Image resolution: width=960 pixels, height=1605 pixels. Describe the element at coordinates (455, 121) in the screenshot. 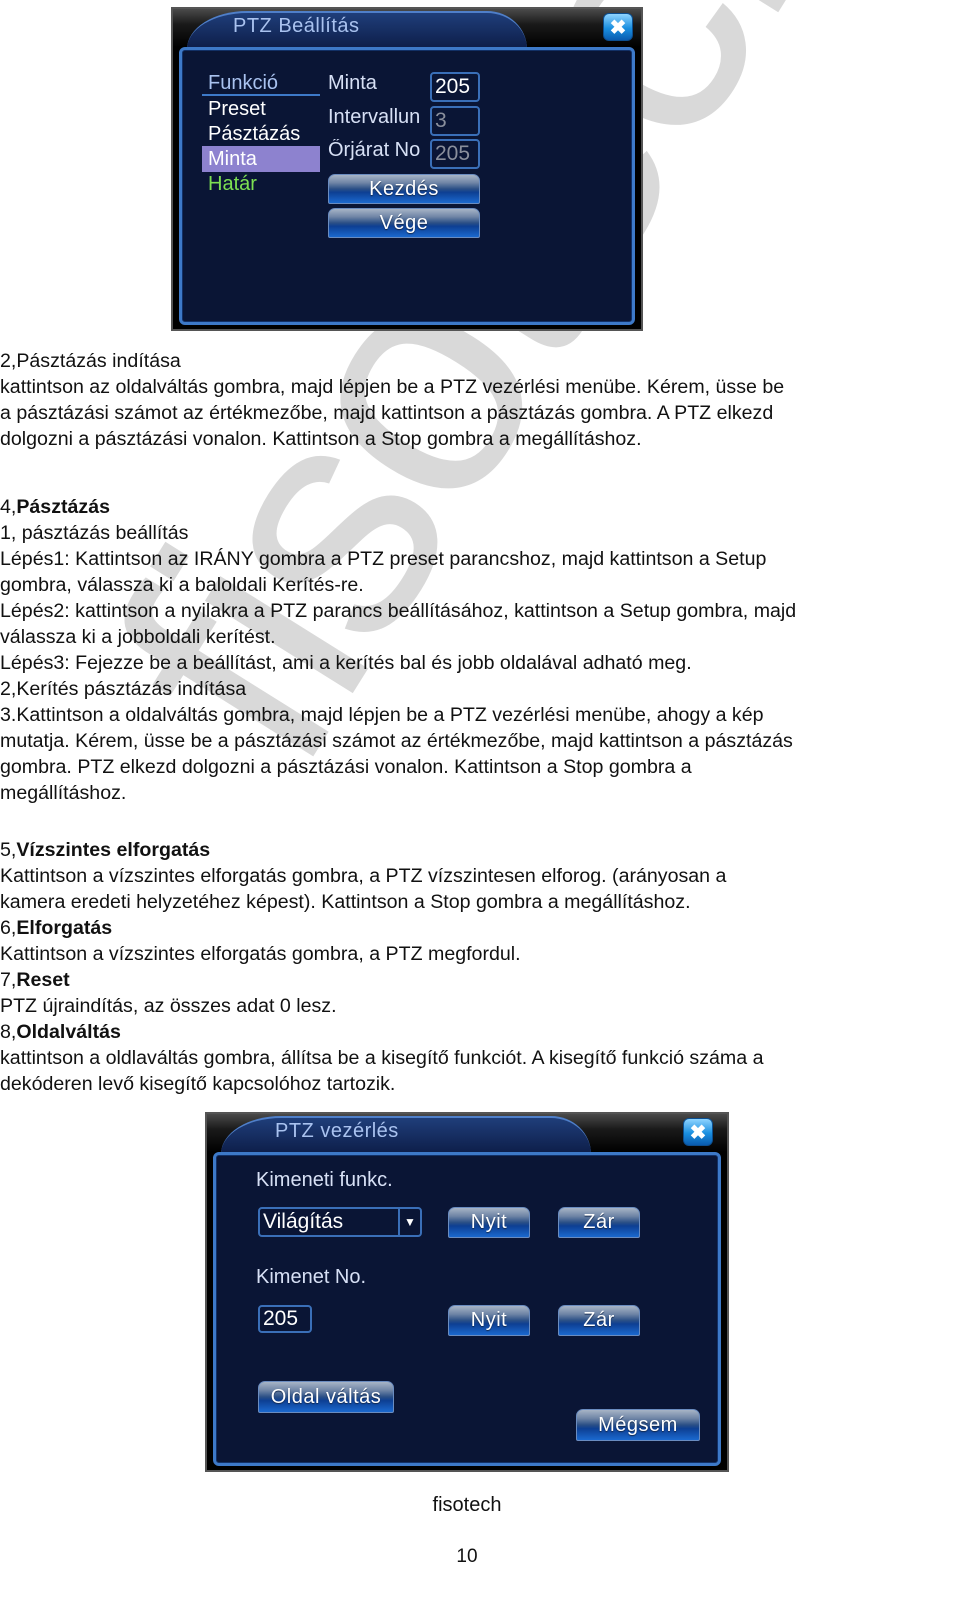

I see `interval-input: 3` at that location.